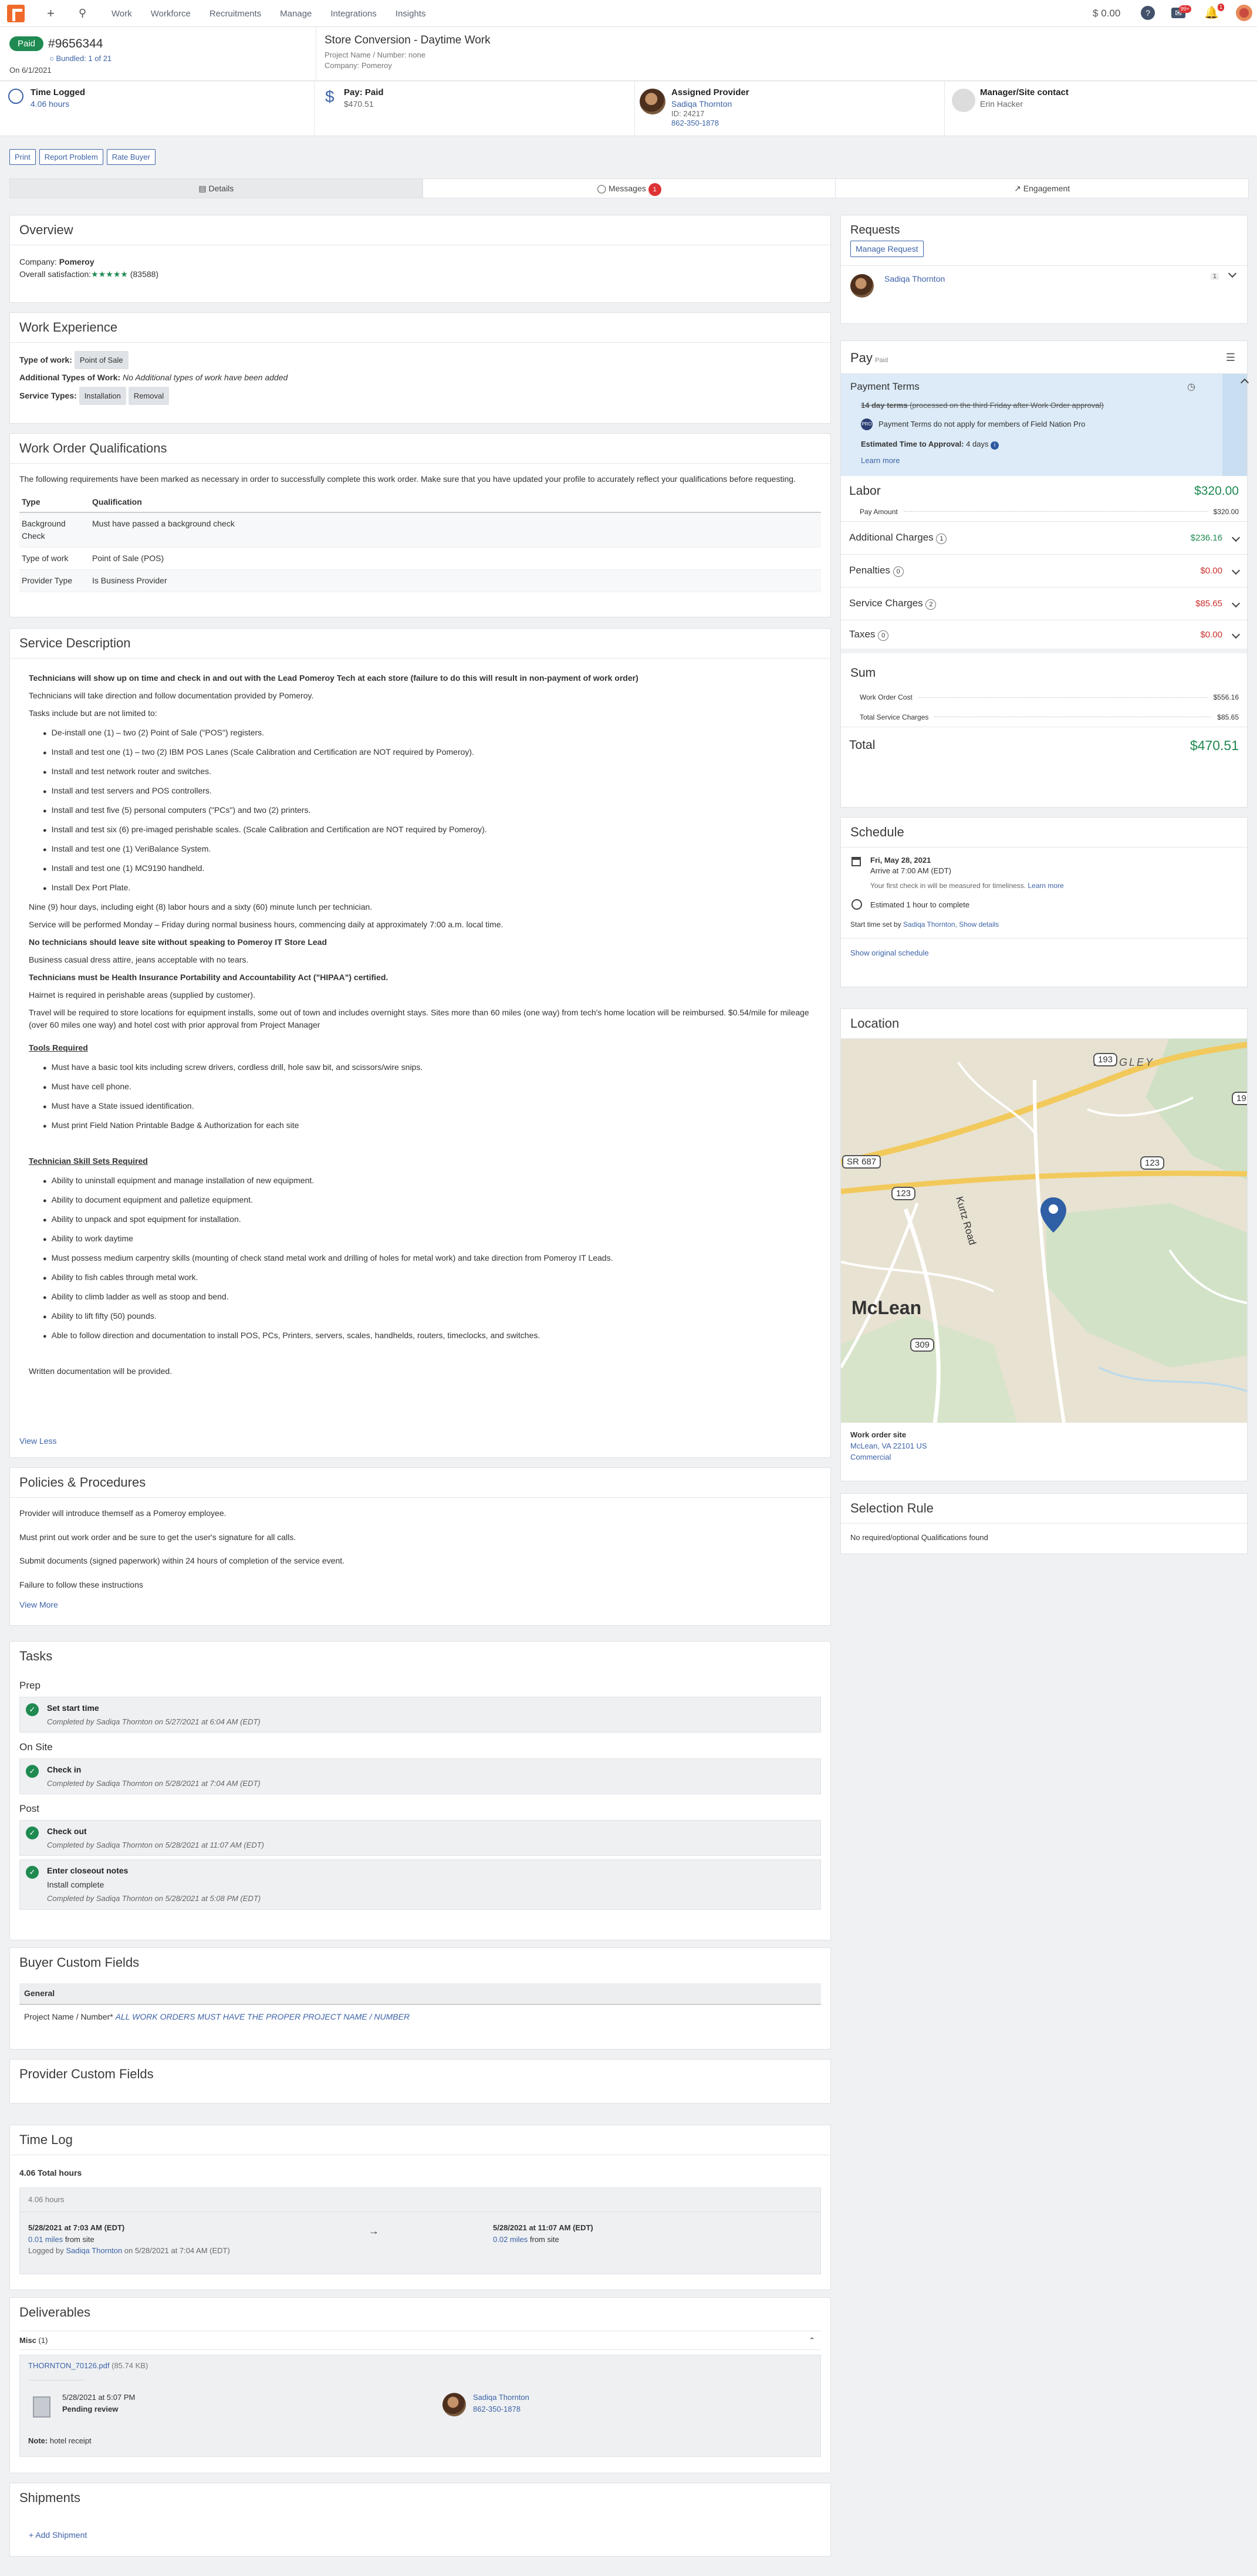 The width and height of the screenshot is (1257, 2576). What do you see at coordinates (1230, 358) in the screenshot?
I see `list-icon: ☰` at bounding box center [1230, 358].